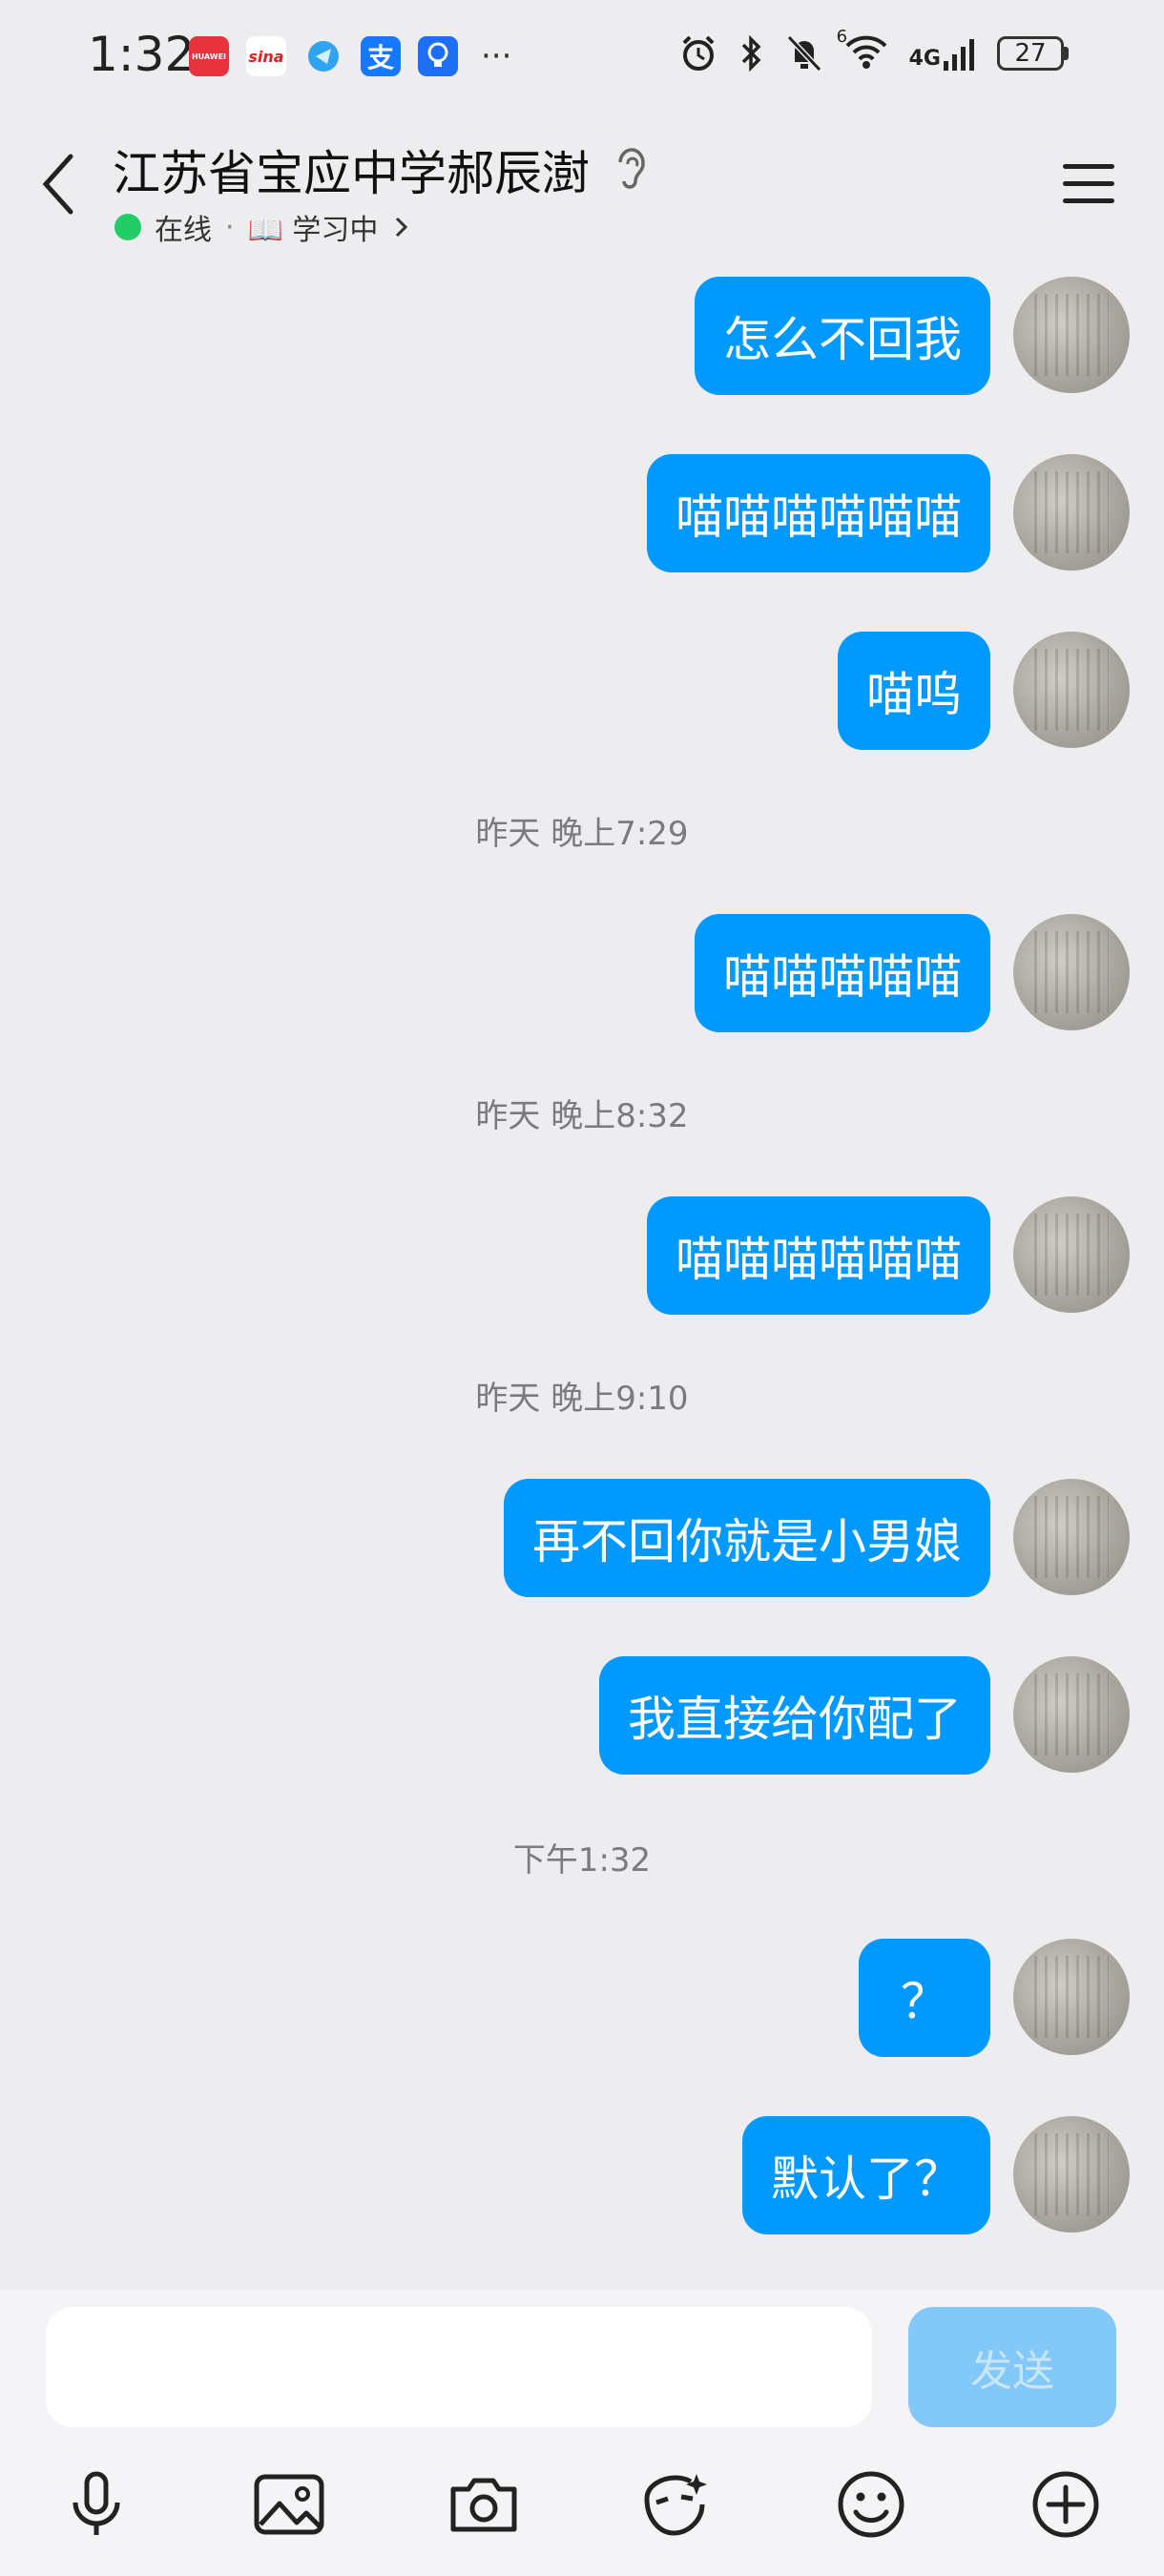 The image size is (1164, 2576). What do you see at coordinates (142, 54) in the screenshot?
I see `status-time: 1:32` at bounding box center [142, 54].